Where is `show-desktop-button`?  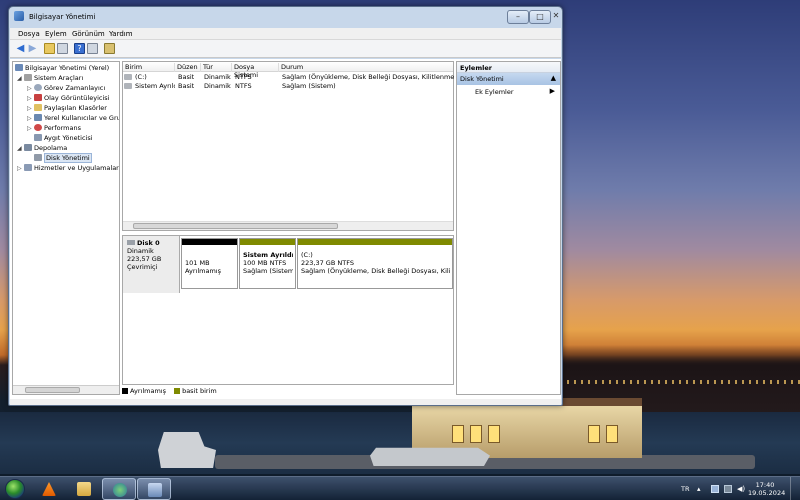 show-desktop-button is located at coordinates (795, 488).